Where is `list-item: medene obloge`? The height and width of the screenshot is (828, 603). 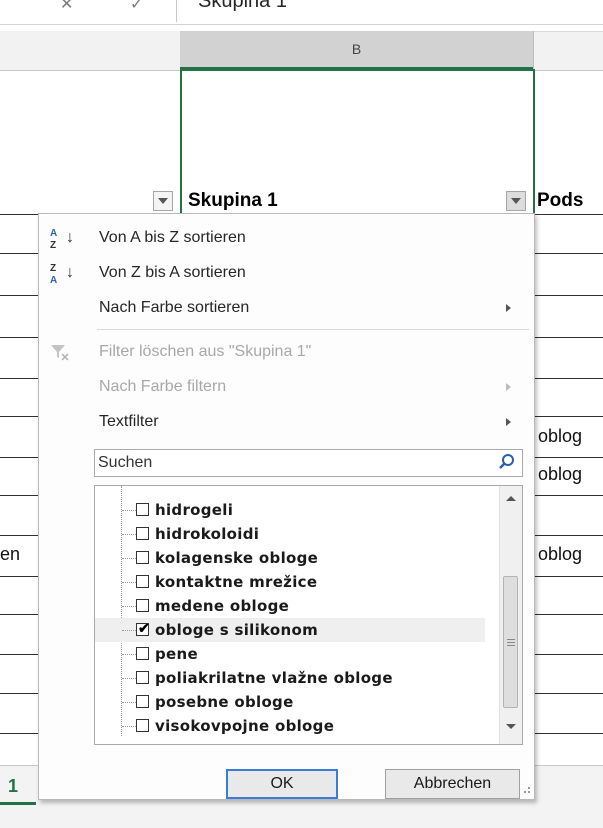
list-item: medene obloge is located at coordinates (290, 606).